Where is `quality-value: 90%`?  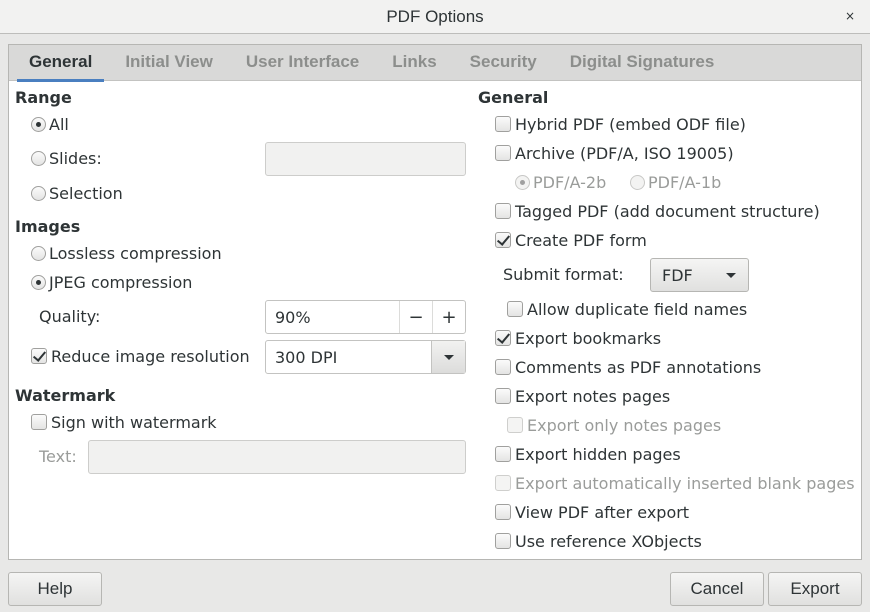
quality-value: 90% is located at coordinates (332, 317).